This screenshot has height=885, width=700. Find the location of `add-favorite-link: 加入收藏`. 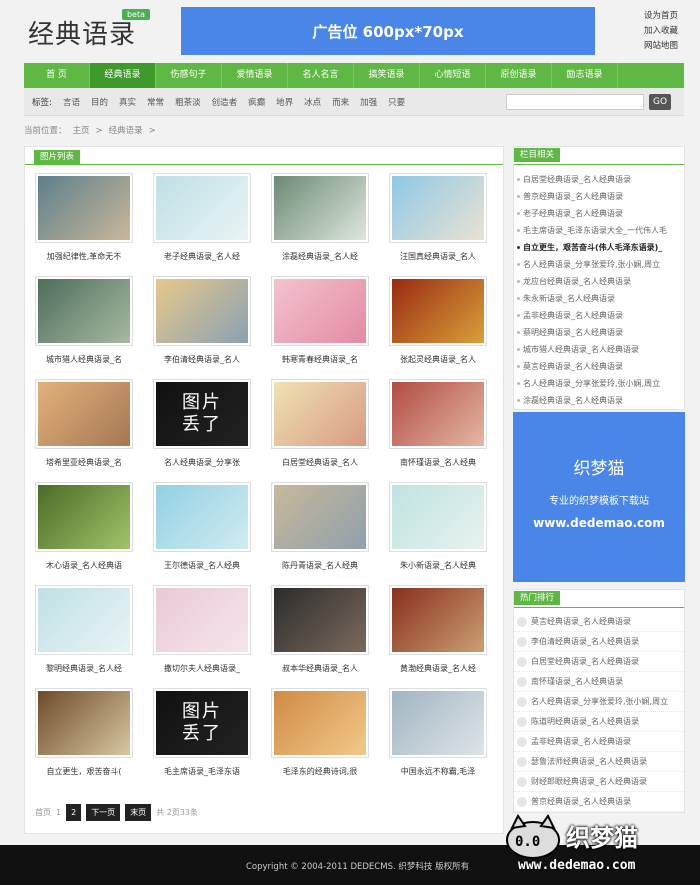

add-favorite-link: 加入收藏 is located at coordinates (661, 31).